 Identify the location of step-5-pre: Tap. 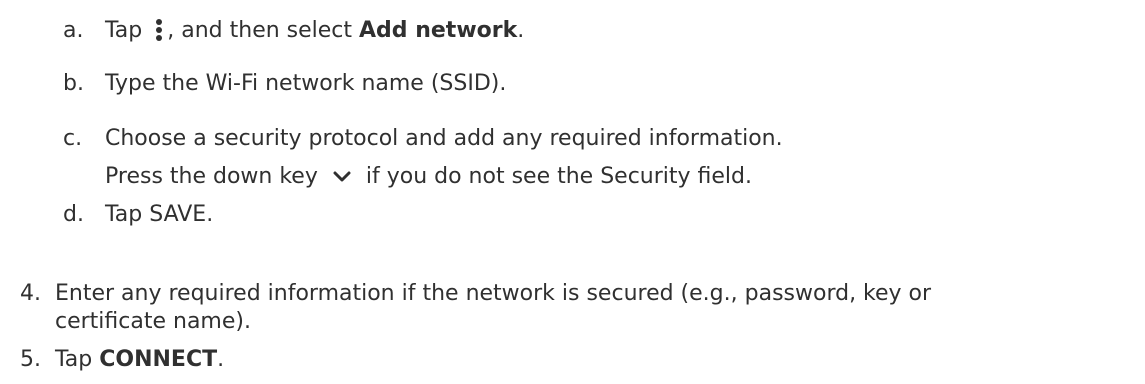
(74, 359).